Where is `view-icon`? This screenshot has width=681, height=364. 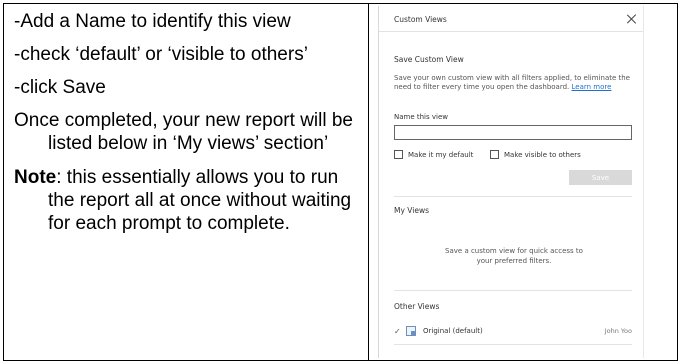 view-icon is located at coordinates (411, 331).